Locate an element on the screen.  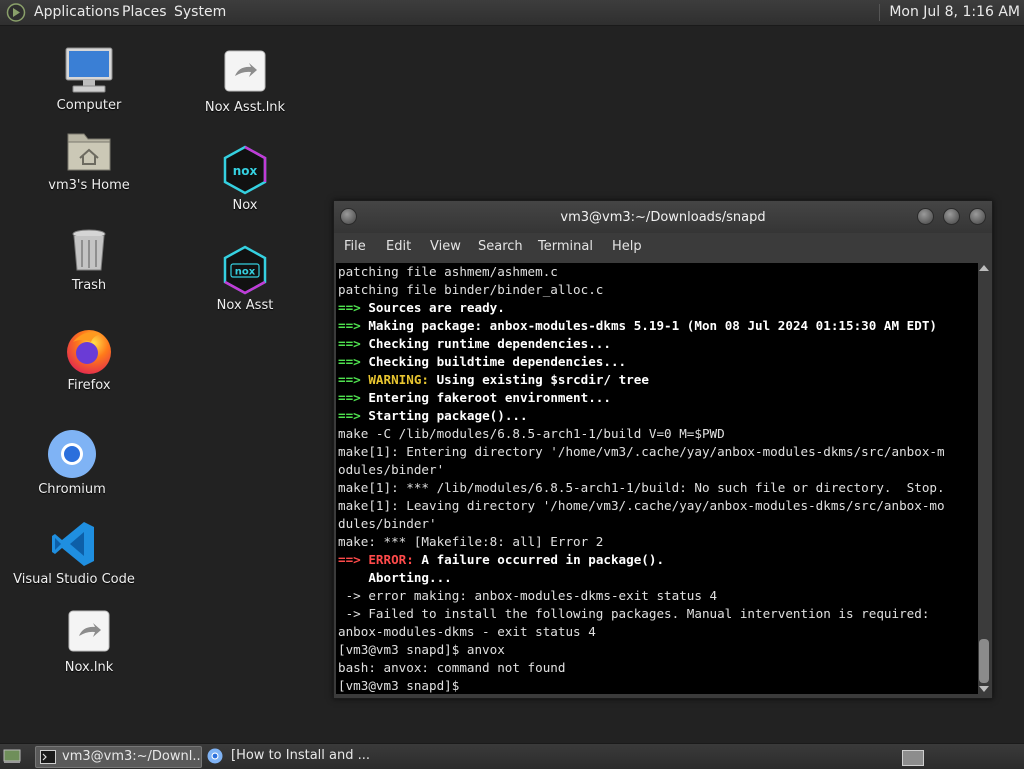
terminal-line: make: *** [Makefile:8: all] Error 2 is located at coordinates (471, 541).